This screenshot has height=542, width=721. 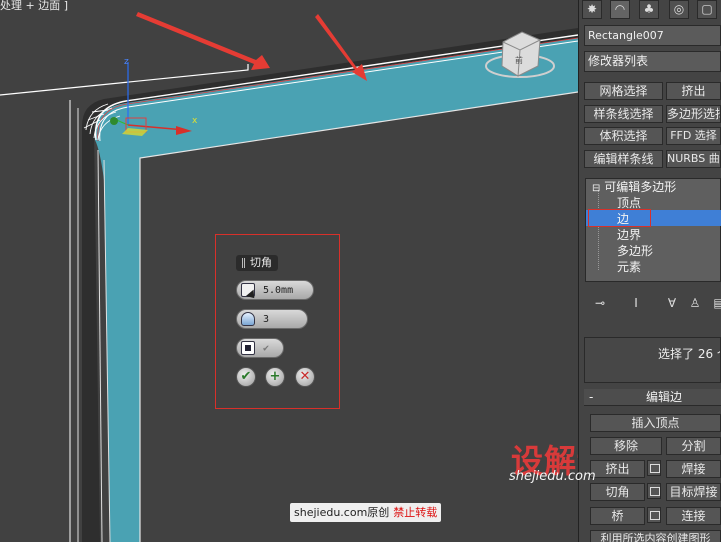 I want to click on mesh-select-button: 网格选择, so click(x=623, y=91).